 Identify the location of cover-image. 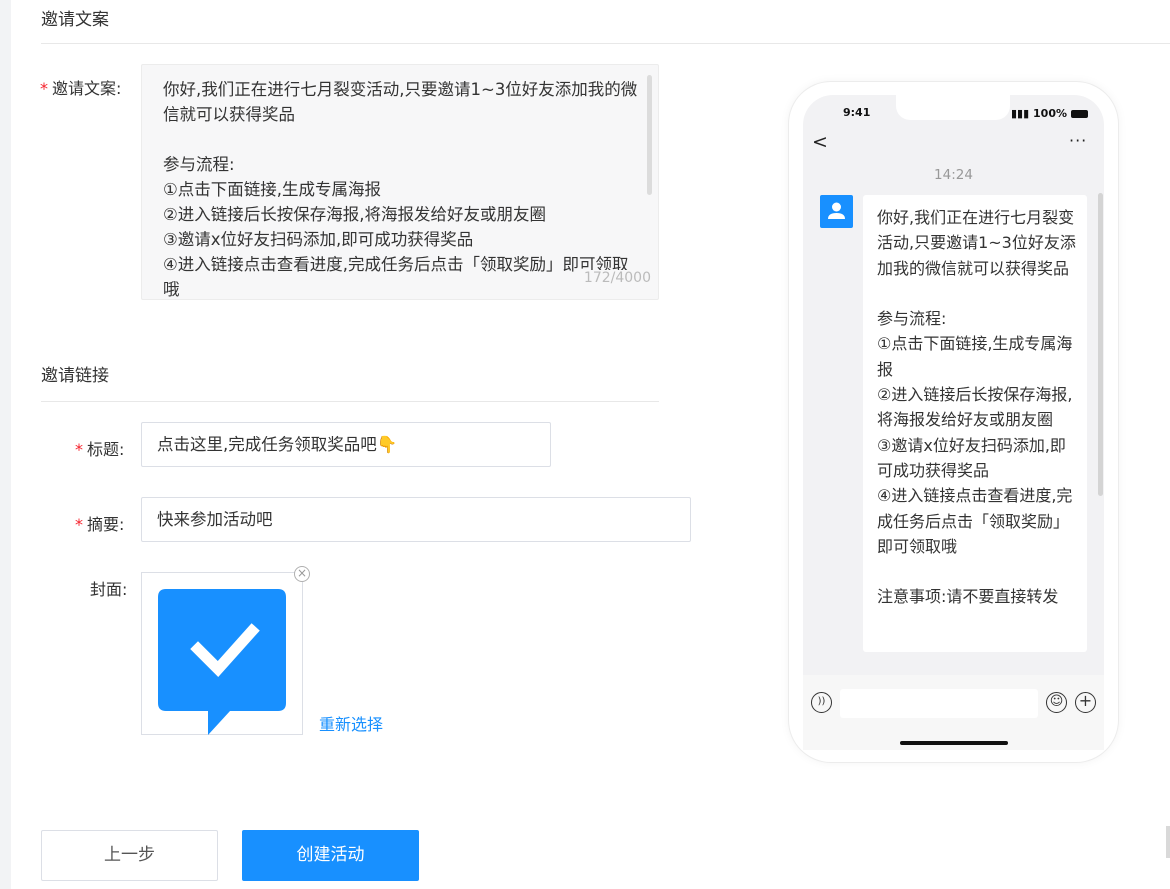
(222, 653).